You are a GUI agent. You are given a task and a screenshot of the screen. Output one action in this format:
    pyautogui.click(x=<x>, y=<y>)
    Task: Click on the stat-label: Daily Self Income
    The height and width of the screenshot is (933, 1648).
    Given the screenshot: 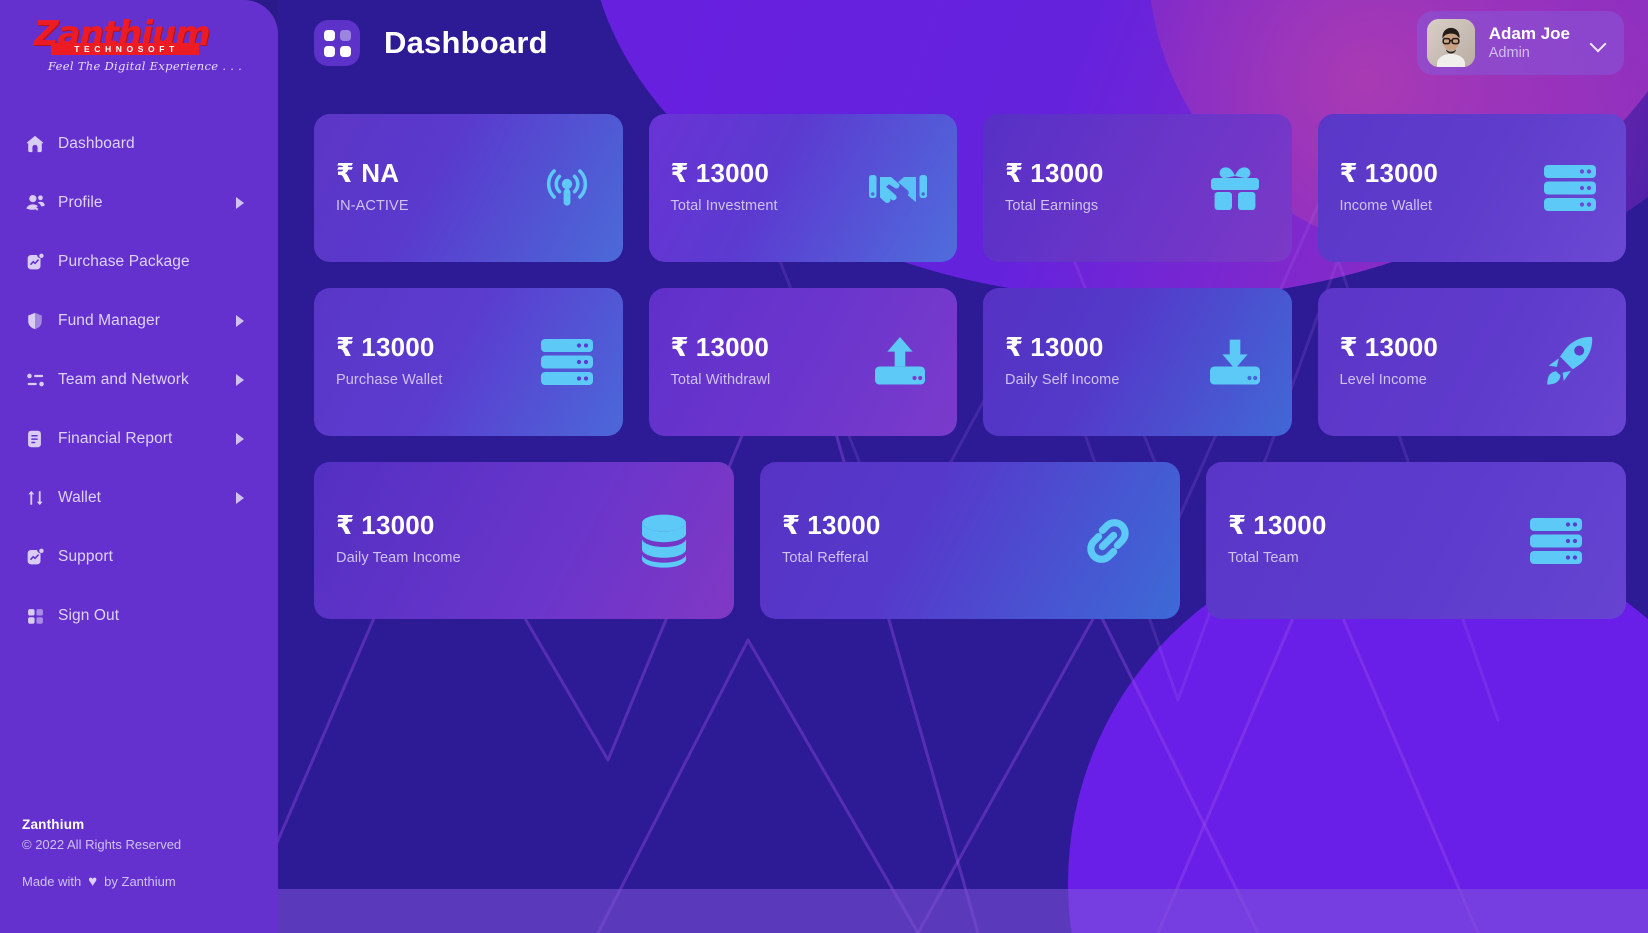 What is the action you would take?
    pyautogui.click(x=1062, y=380)
    